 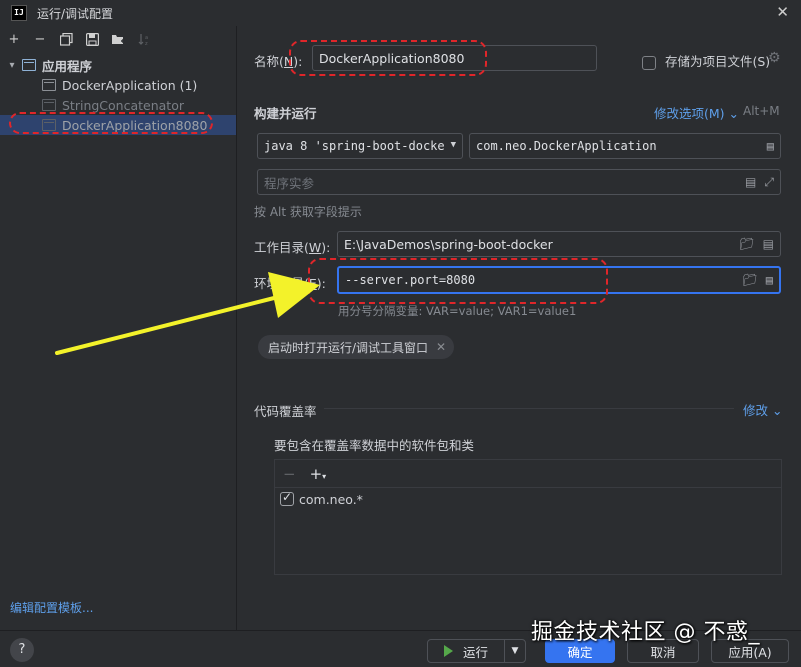 What do you see at coordinates (559, 244) in the screenshot?
I see `workdir-field: E:\JavaDemos\spring-boot-docker 📁︎ ▤` at bounding box center [559, 244].